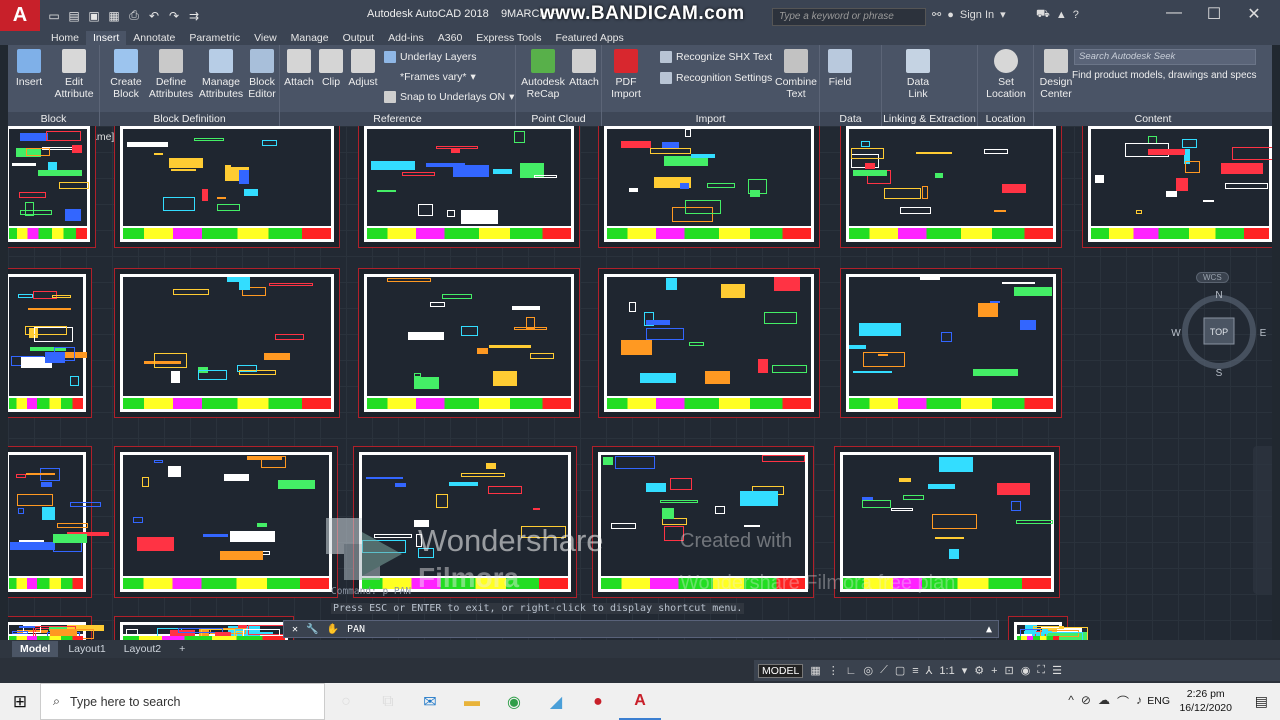  What do you see at coordinates (1218, 295) in the screenshot?
I see `viewcube-north: N` at bounding box center [1218, 295].